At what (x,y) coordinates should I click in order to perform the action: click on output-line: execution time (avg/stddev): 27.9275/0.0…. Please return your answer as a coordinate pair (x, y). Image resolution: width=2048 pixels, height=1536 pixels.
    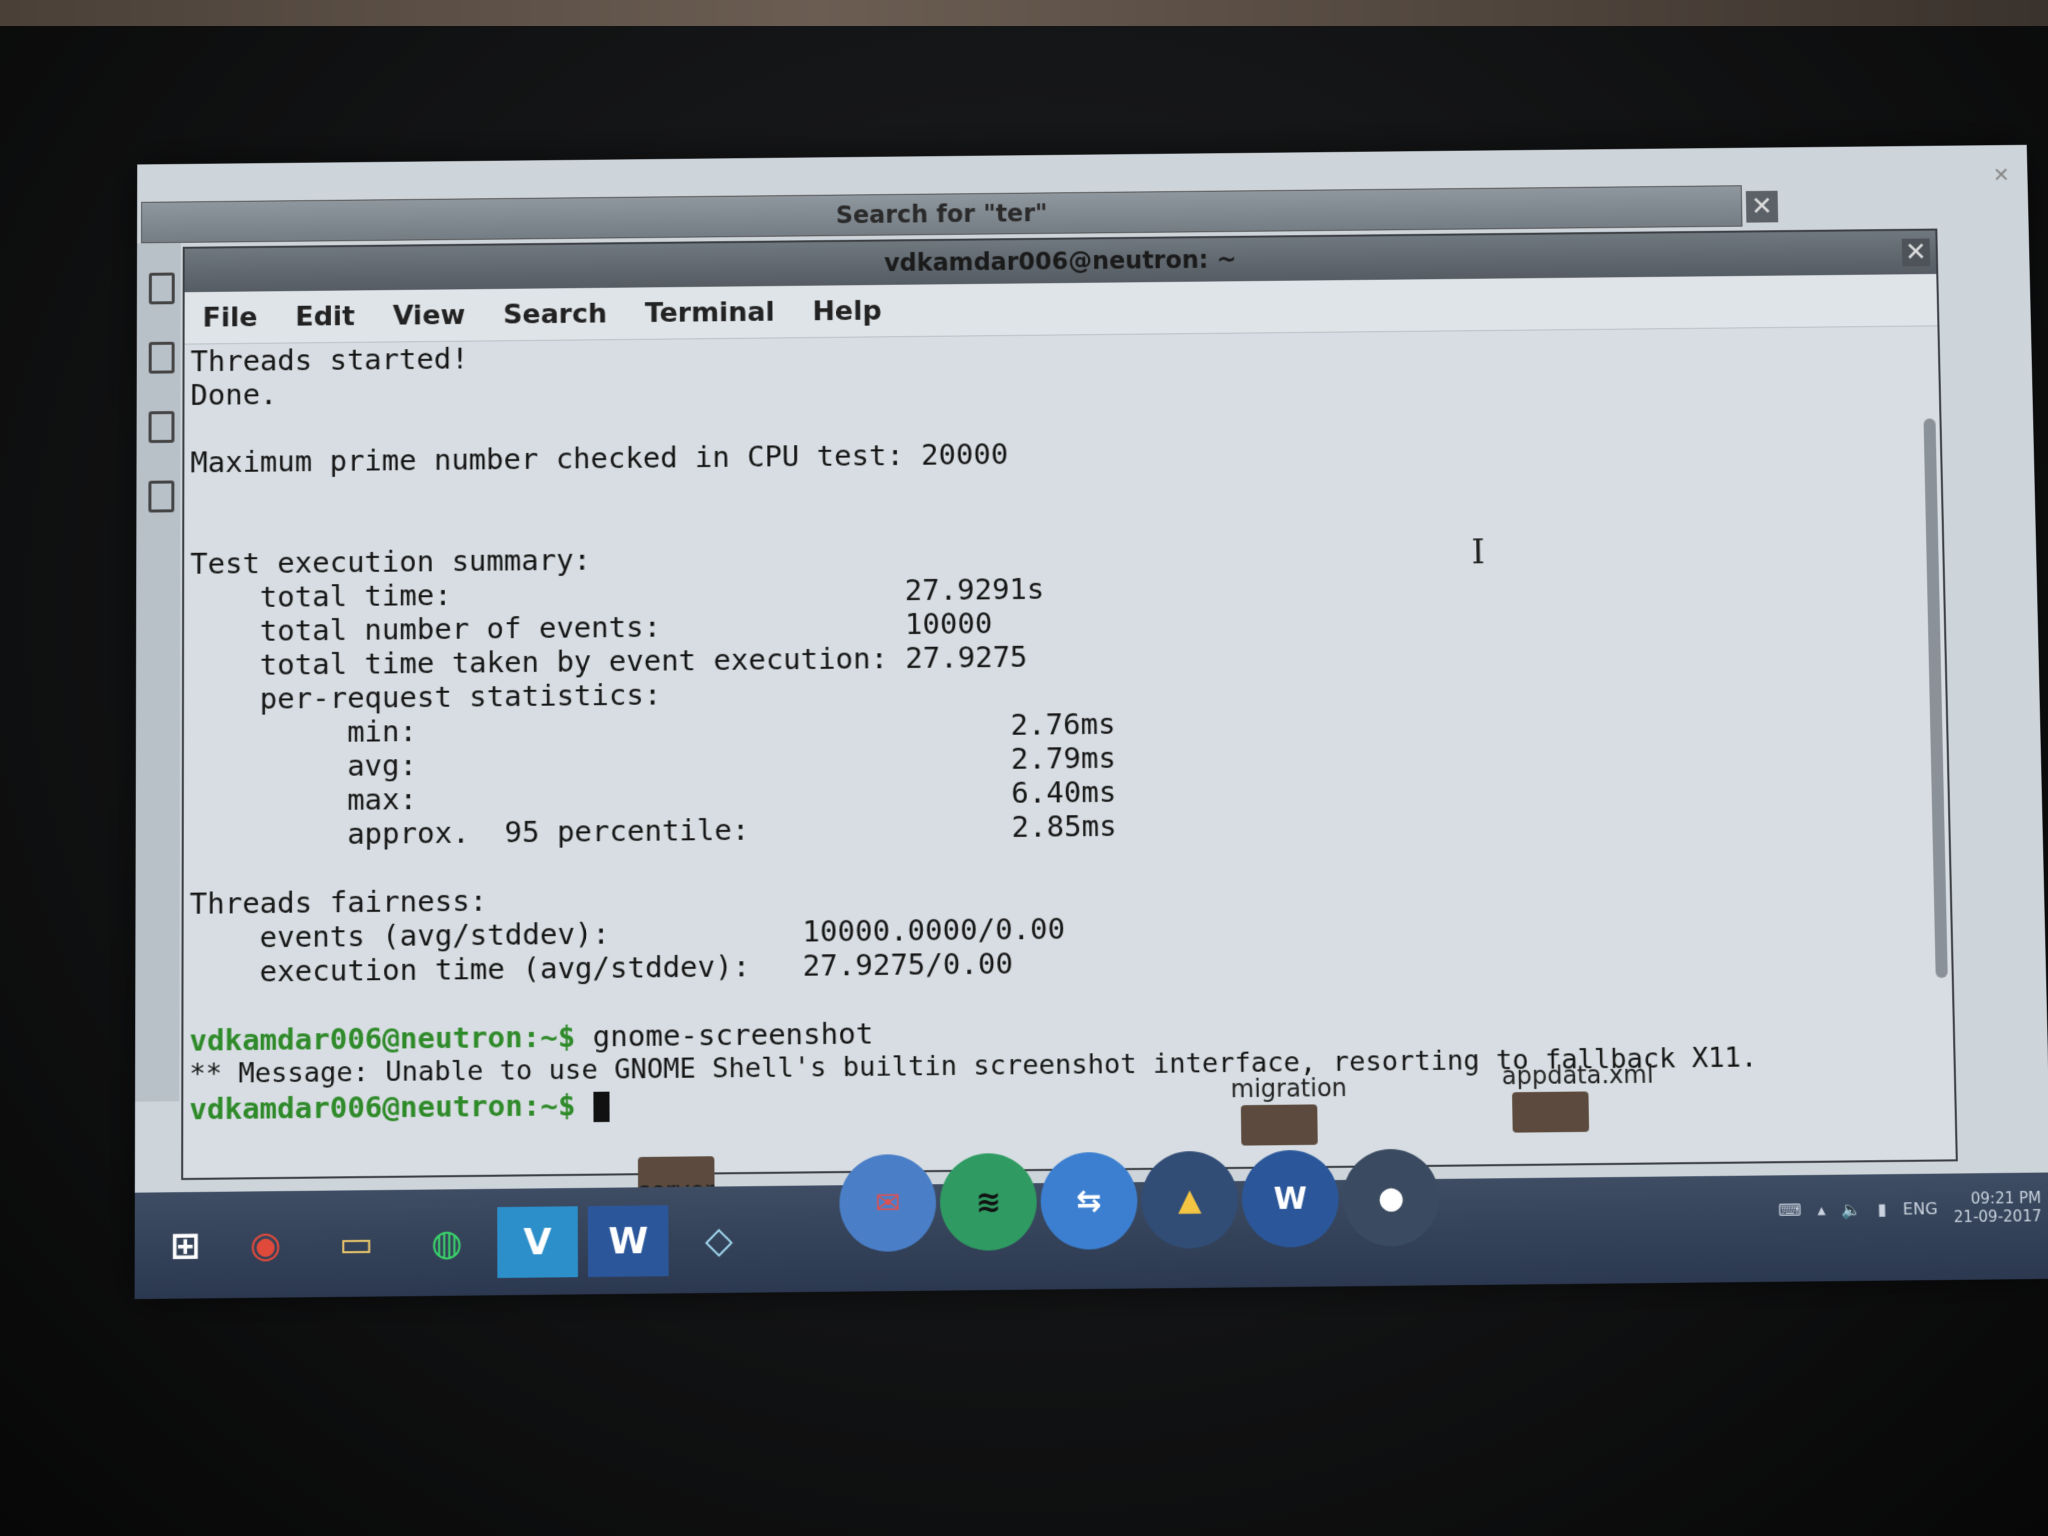
    Looking at the image, I should click on (602, 967).